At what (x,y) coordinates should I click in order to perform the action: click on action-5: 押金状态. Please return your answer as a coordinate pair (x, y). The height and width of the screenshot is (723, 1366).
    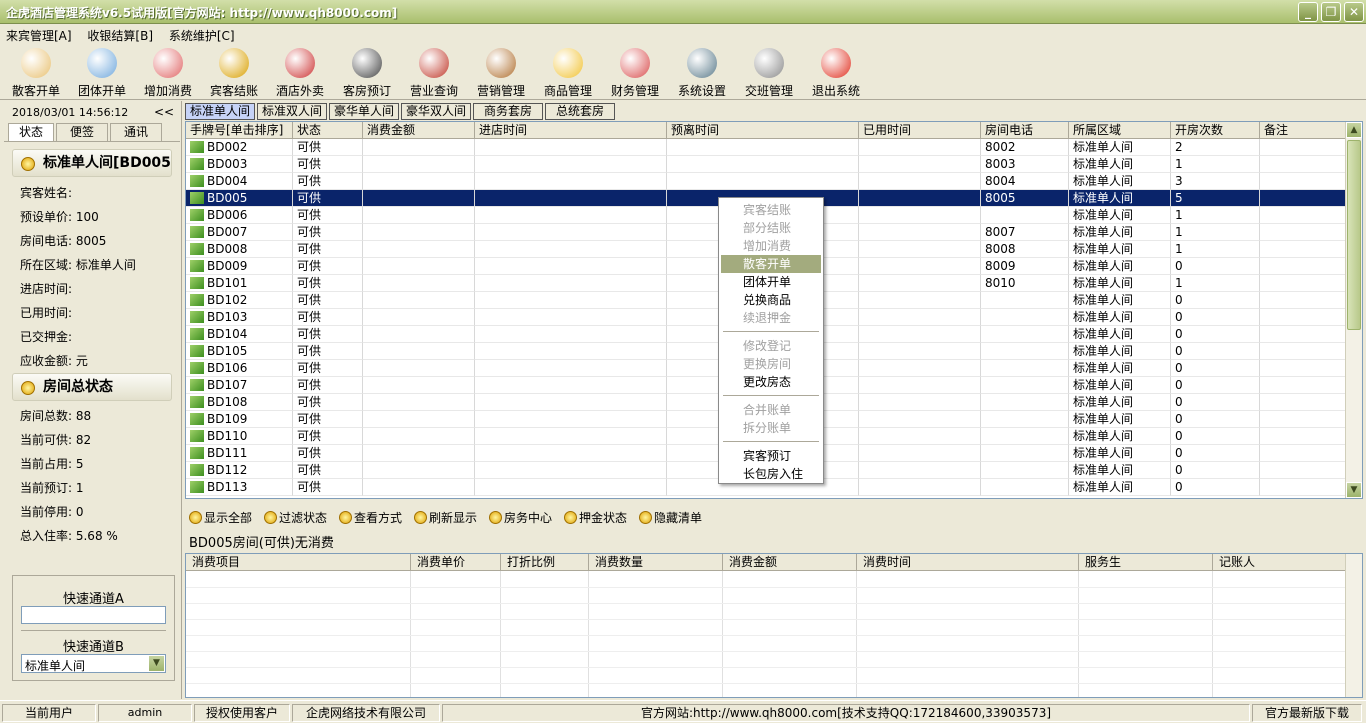
    Looking at the image, I should click on (595, 517).